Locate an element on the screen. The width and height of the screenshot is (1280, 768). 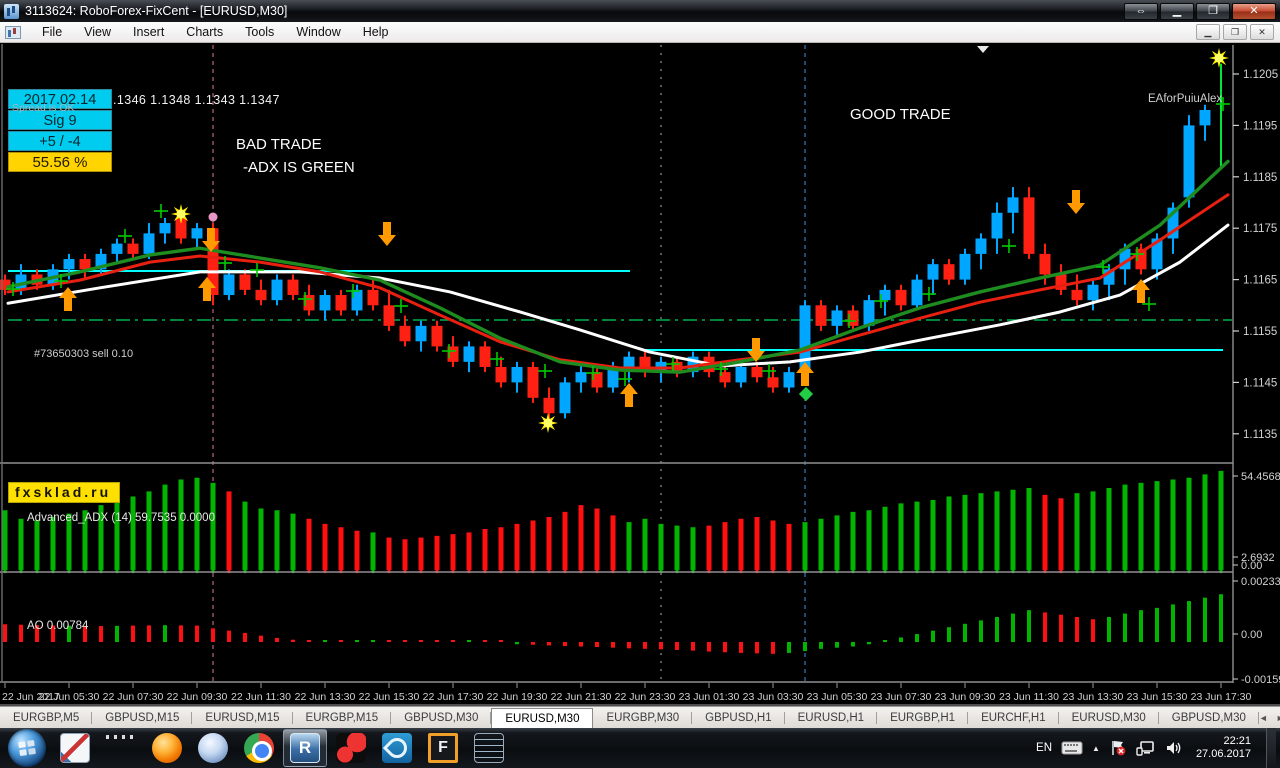
svg-text: 23 Jun 03:30 is located at coordinates (773, 697).